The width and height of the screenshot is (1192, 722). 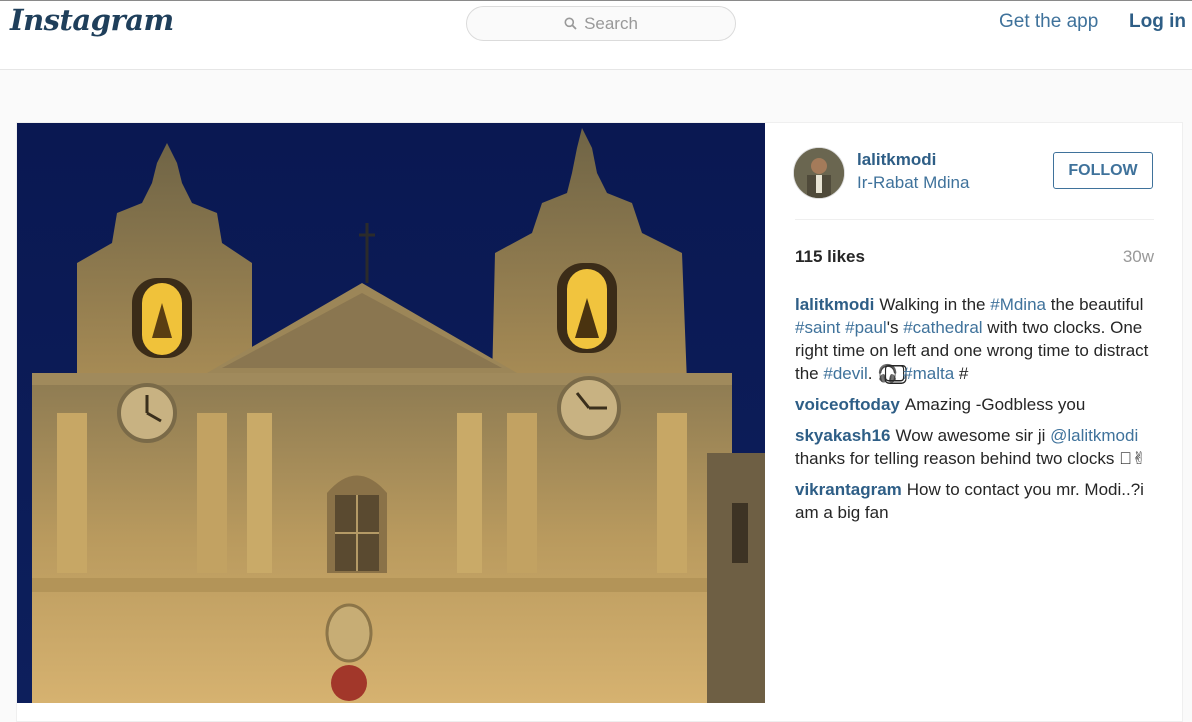 What do you see at coordinates (1138, 257) in the screenshot?
I see `post-age: 30w` at bounding box center [1138, 257].